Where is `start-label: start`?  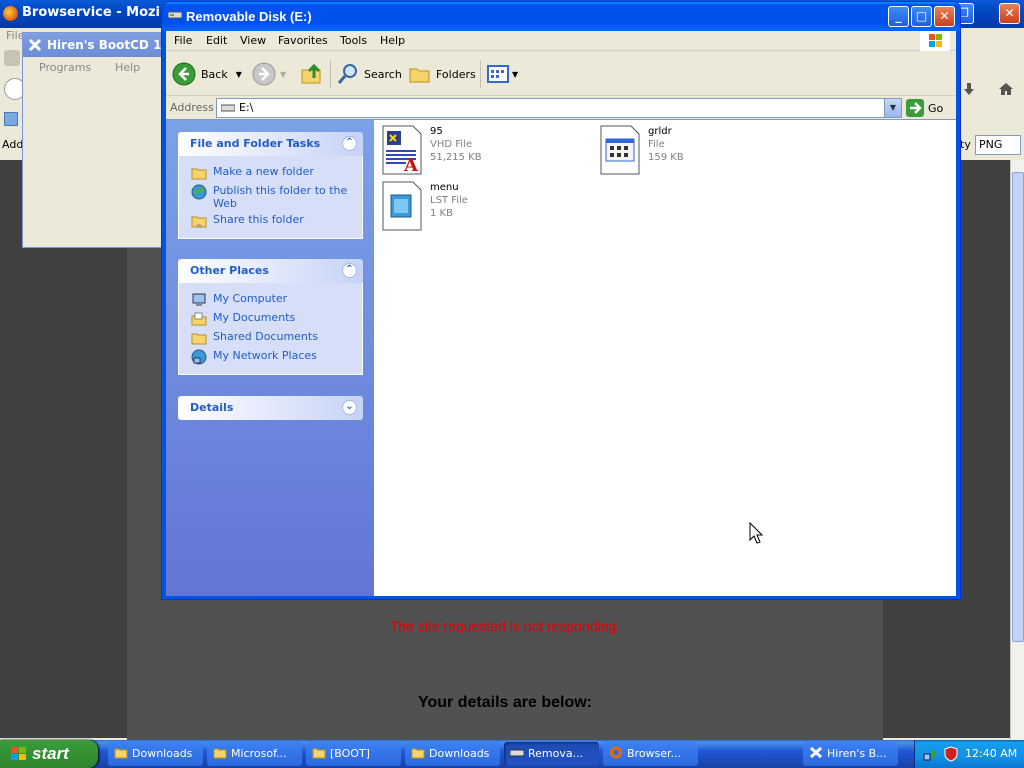
start-label: start is located at coordinates (50, 753).